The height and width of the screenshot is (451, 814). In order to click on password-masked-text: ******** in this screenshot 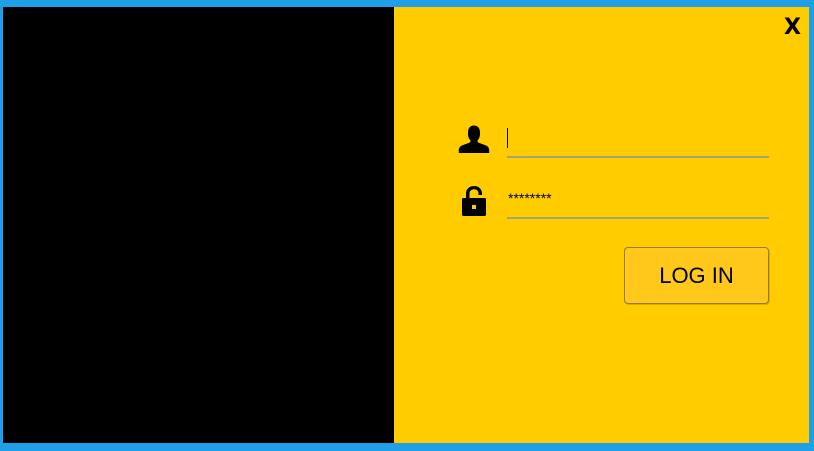, I will do `click(530, 198)`.